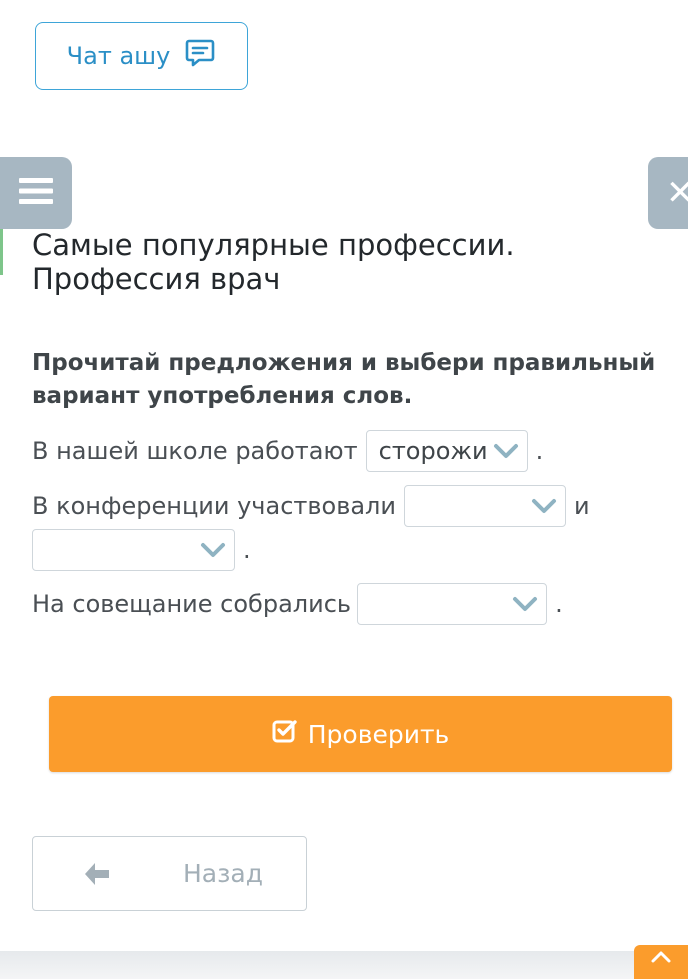 The width and height of the screenshot is (688, 979). What do you see at coordinates (118, 56) in the screenshot?
I see `chat-button-label: Чат ашу` at bounding box center [118, 56].